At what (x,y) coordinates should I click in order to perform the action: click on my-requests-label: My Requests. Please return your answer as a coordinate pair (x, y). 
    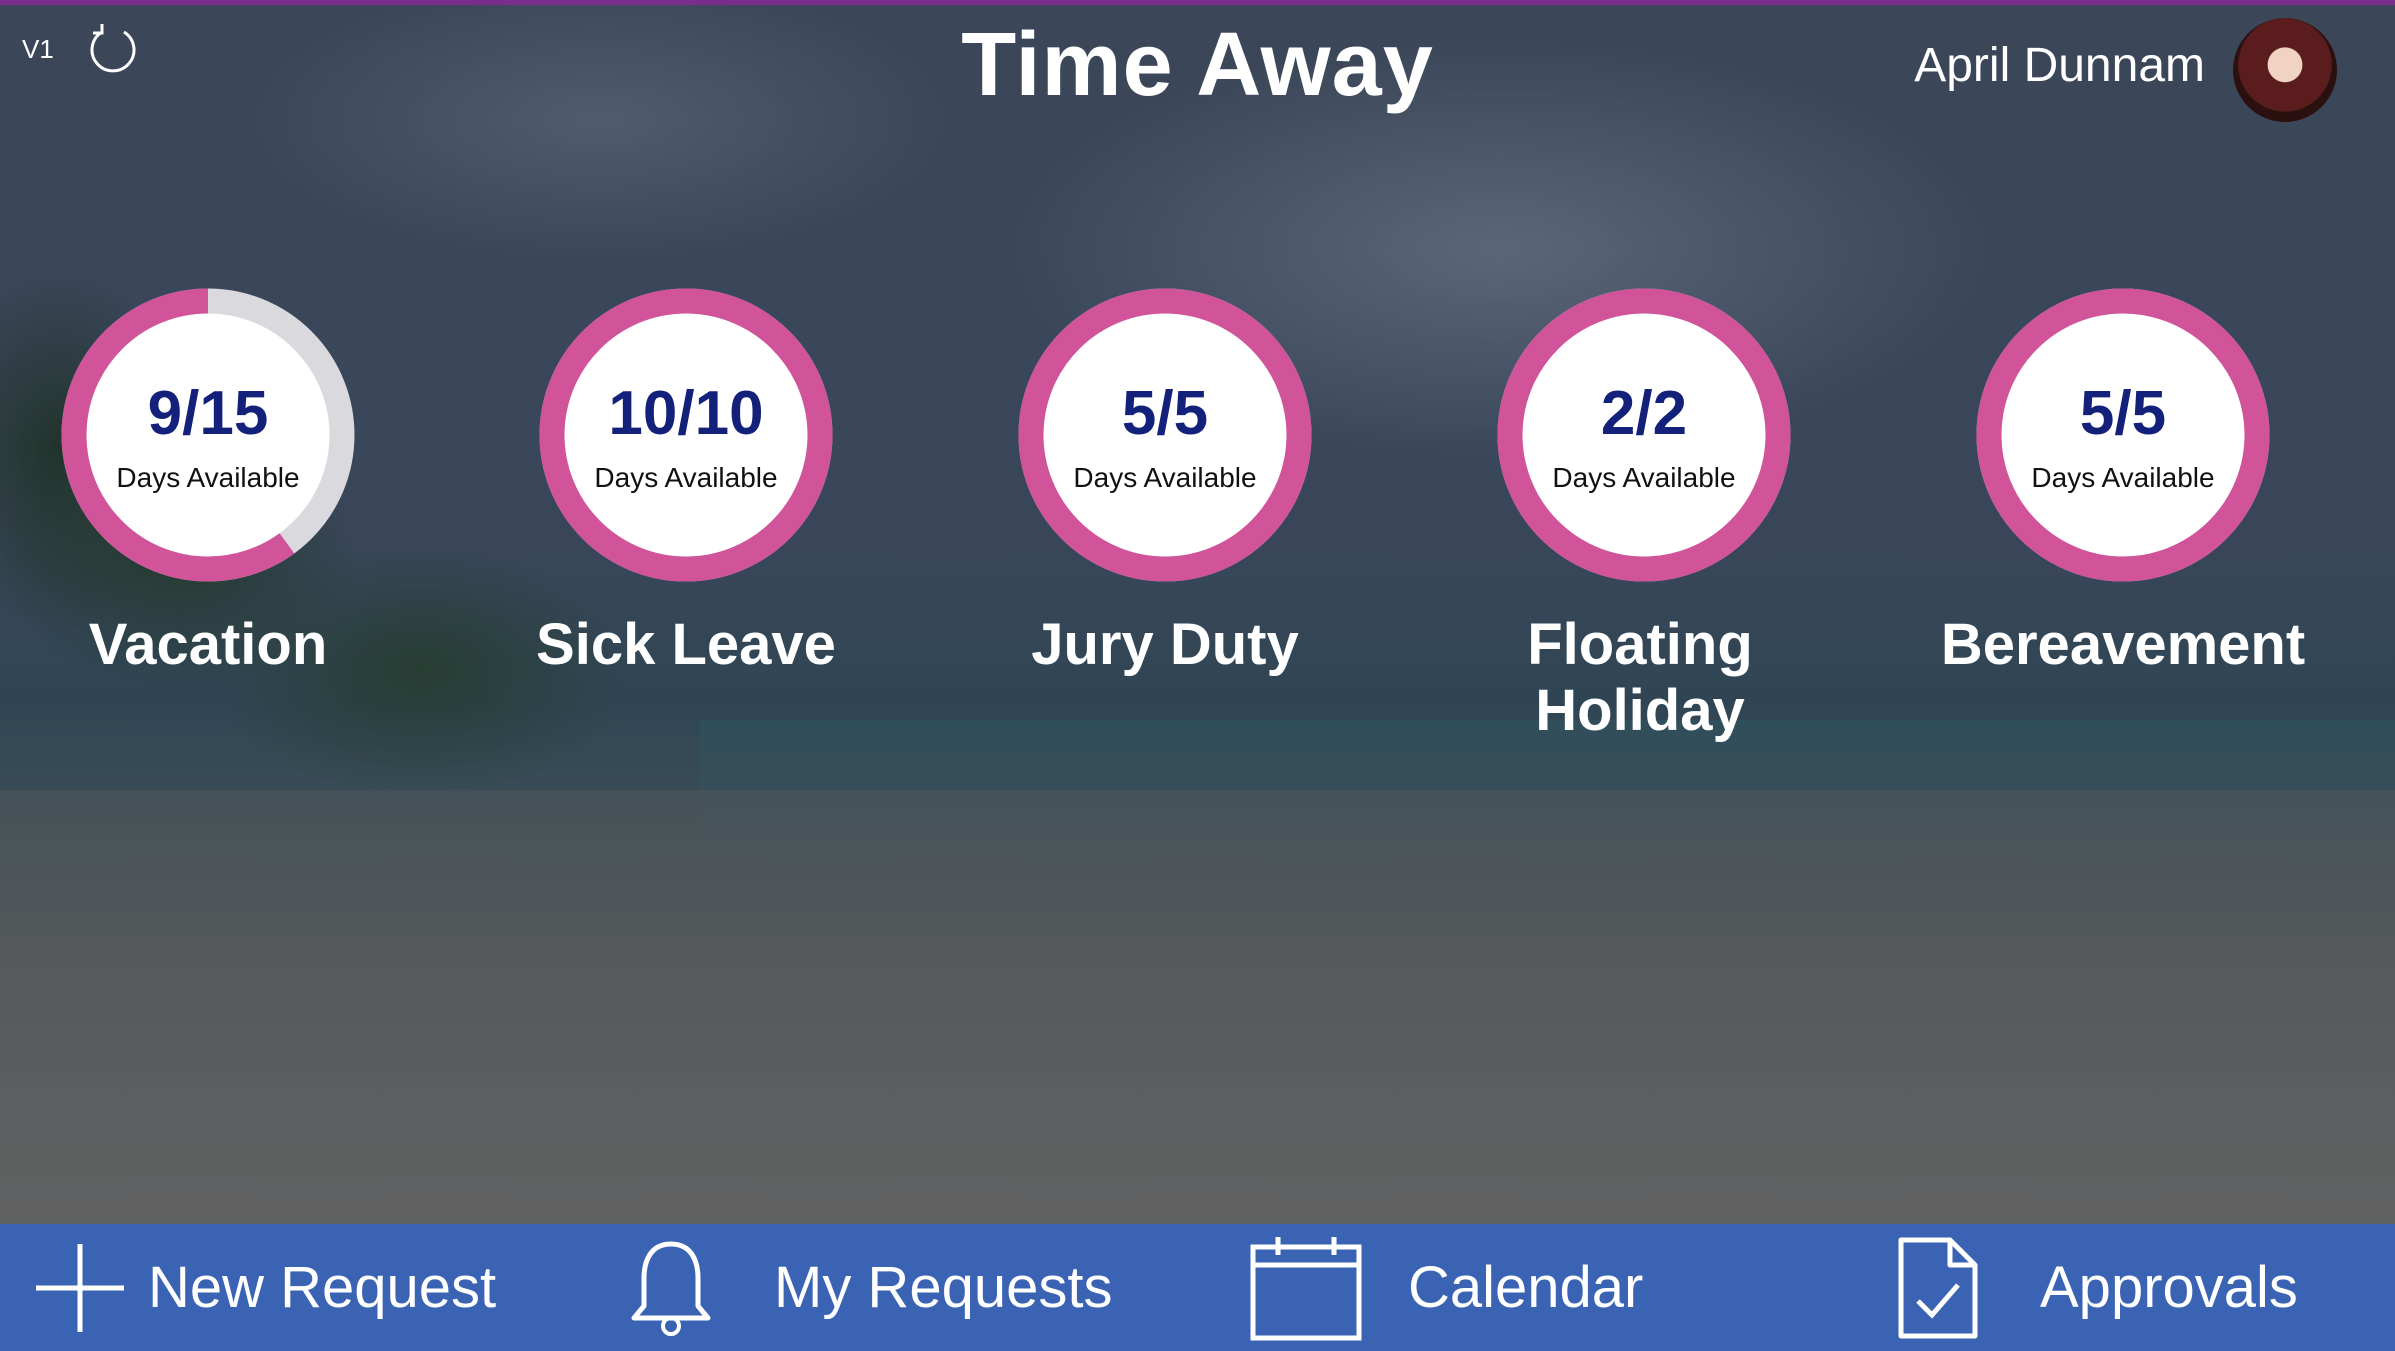
    Looking at the image, I should click on (943, 1287).